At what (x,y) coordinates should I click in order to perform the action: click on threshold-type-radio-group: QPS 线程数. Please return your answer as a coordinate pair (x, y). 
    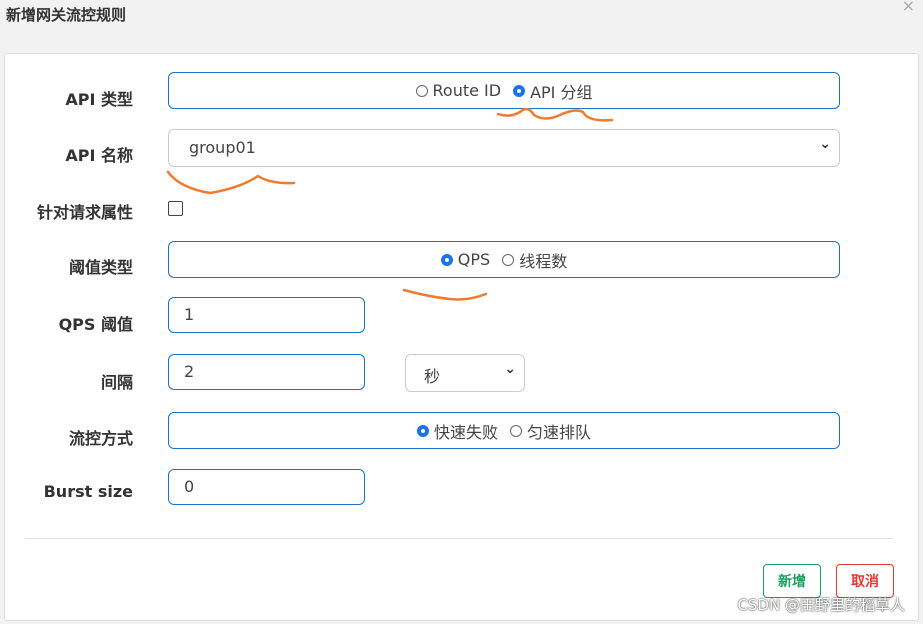
    Looking at the image, I should click on (504, 259).